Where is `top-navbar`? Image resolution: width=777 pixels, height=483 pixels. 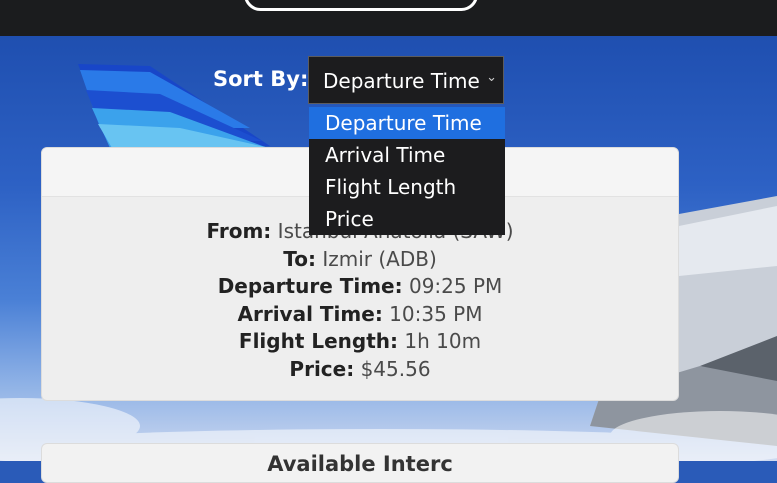 top-navbar is located at coordinates (388, 18).